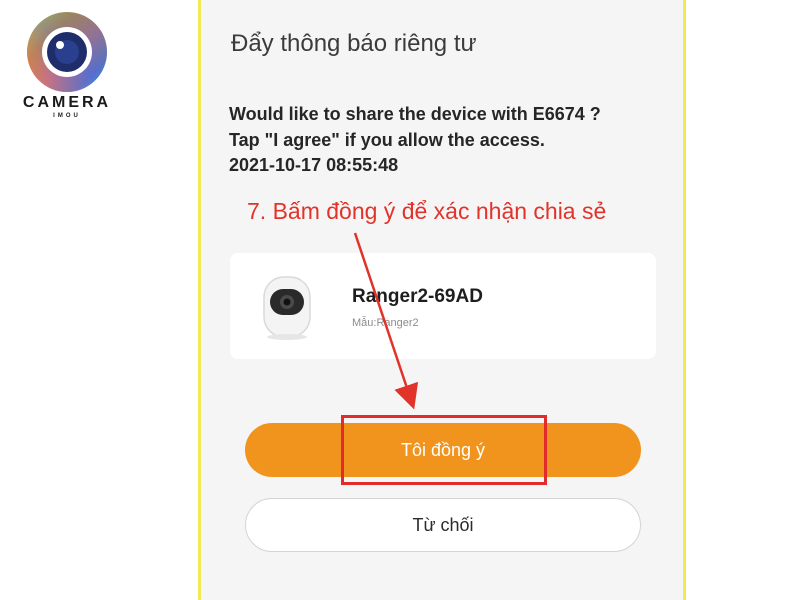  I want to click on device-model: Mẫu:Ranger2, so click(385, 323).